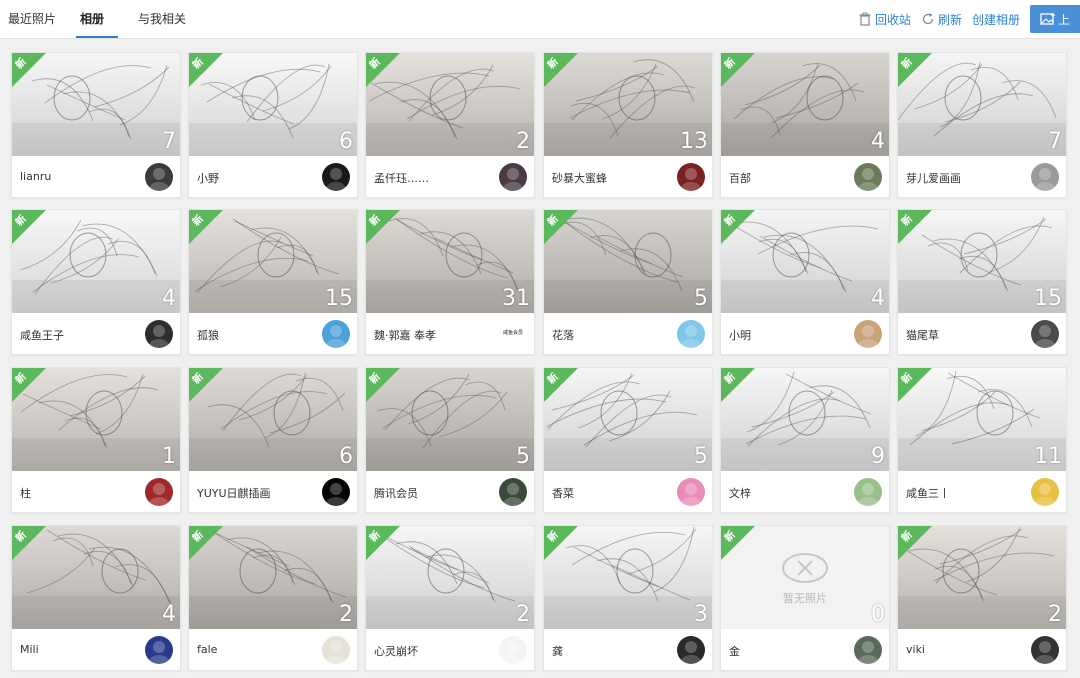 The height and width of the screenshot is (678, 1080). What do you see at coordinates (405, 335) in the screenshot?
I see `album-owner-name: 魏·郭嘉 奉孝` at bounding box center [405, 335].